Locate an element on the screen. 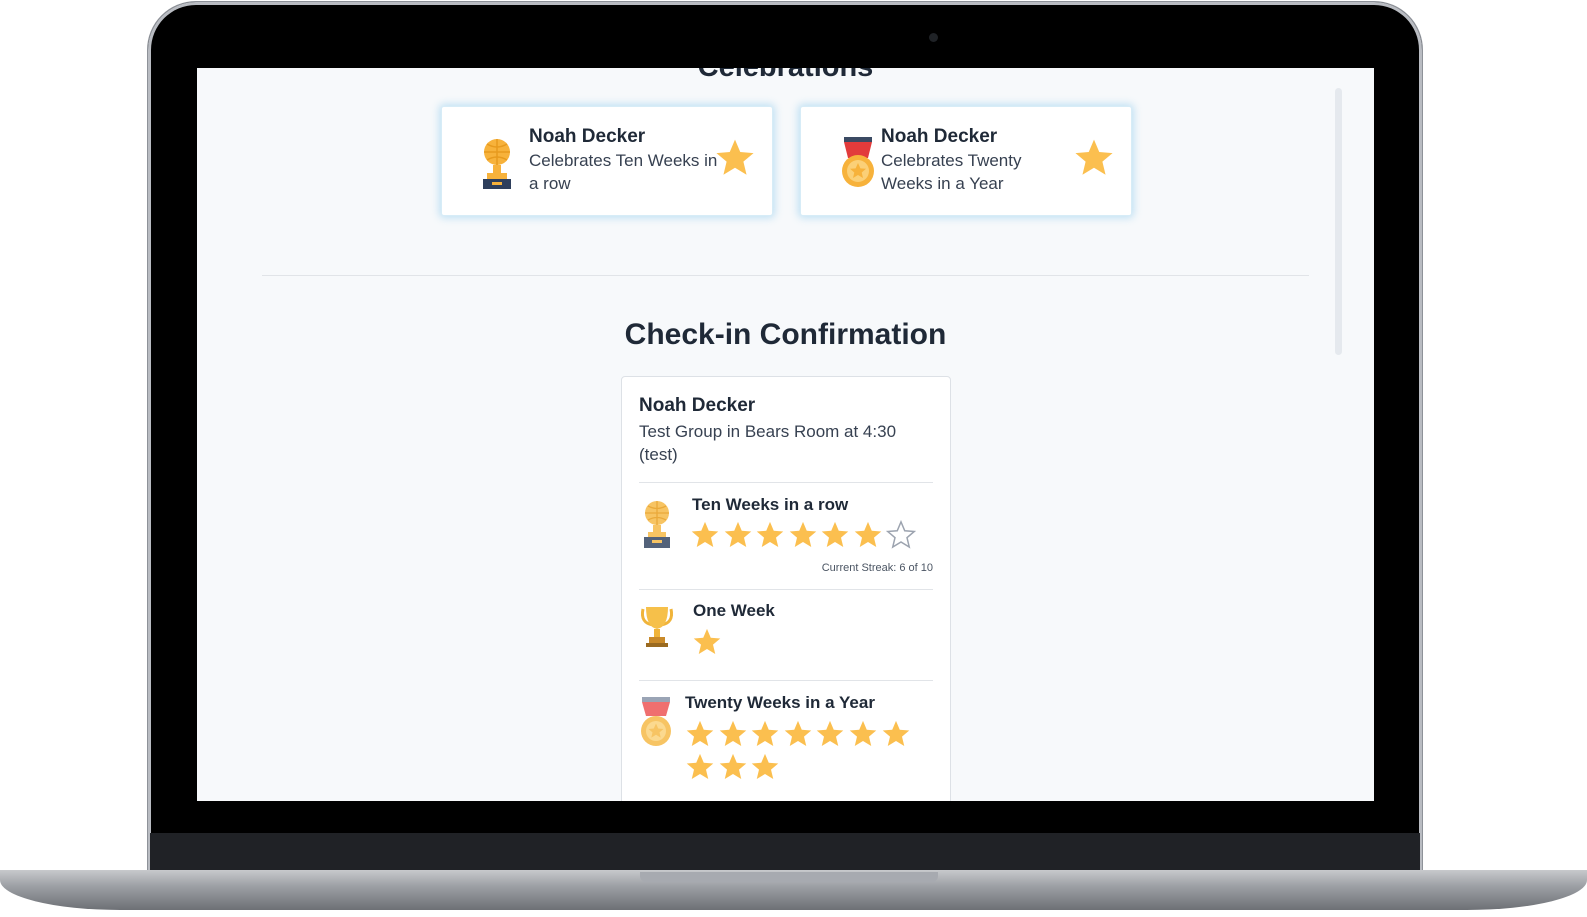 This screenshot has width=1587, height=917. star-empty-icon is located at coordinates (900, 534).